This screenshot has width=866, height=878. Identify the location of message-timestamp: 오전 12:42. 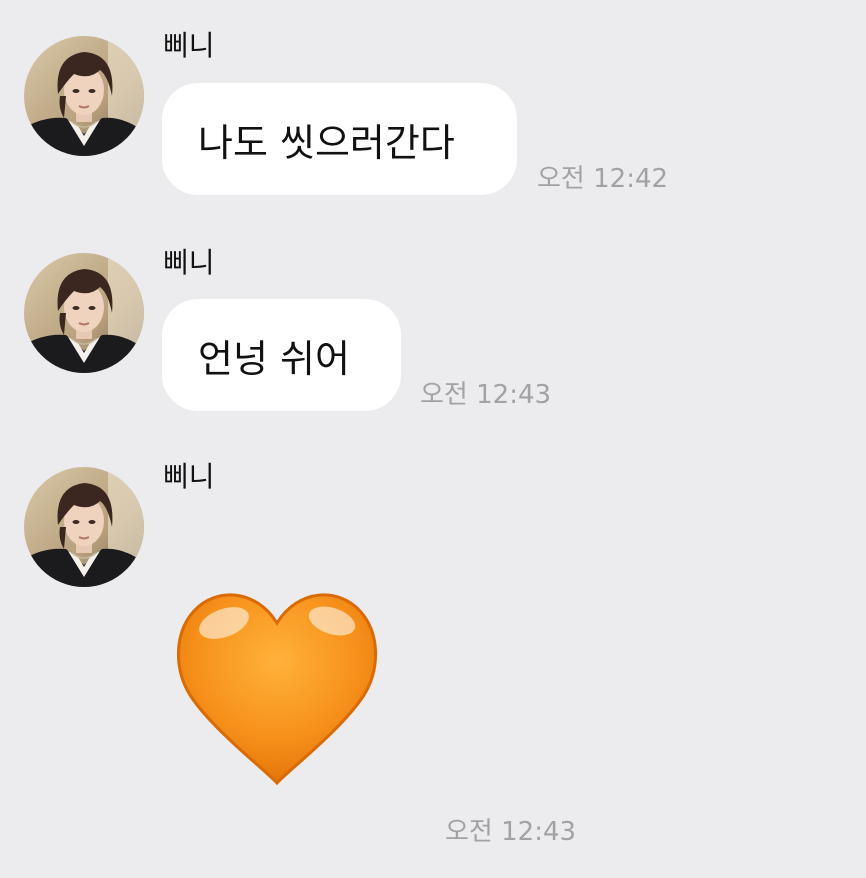
(603, 179).